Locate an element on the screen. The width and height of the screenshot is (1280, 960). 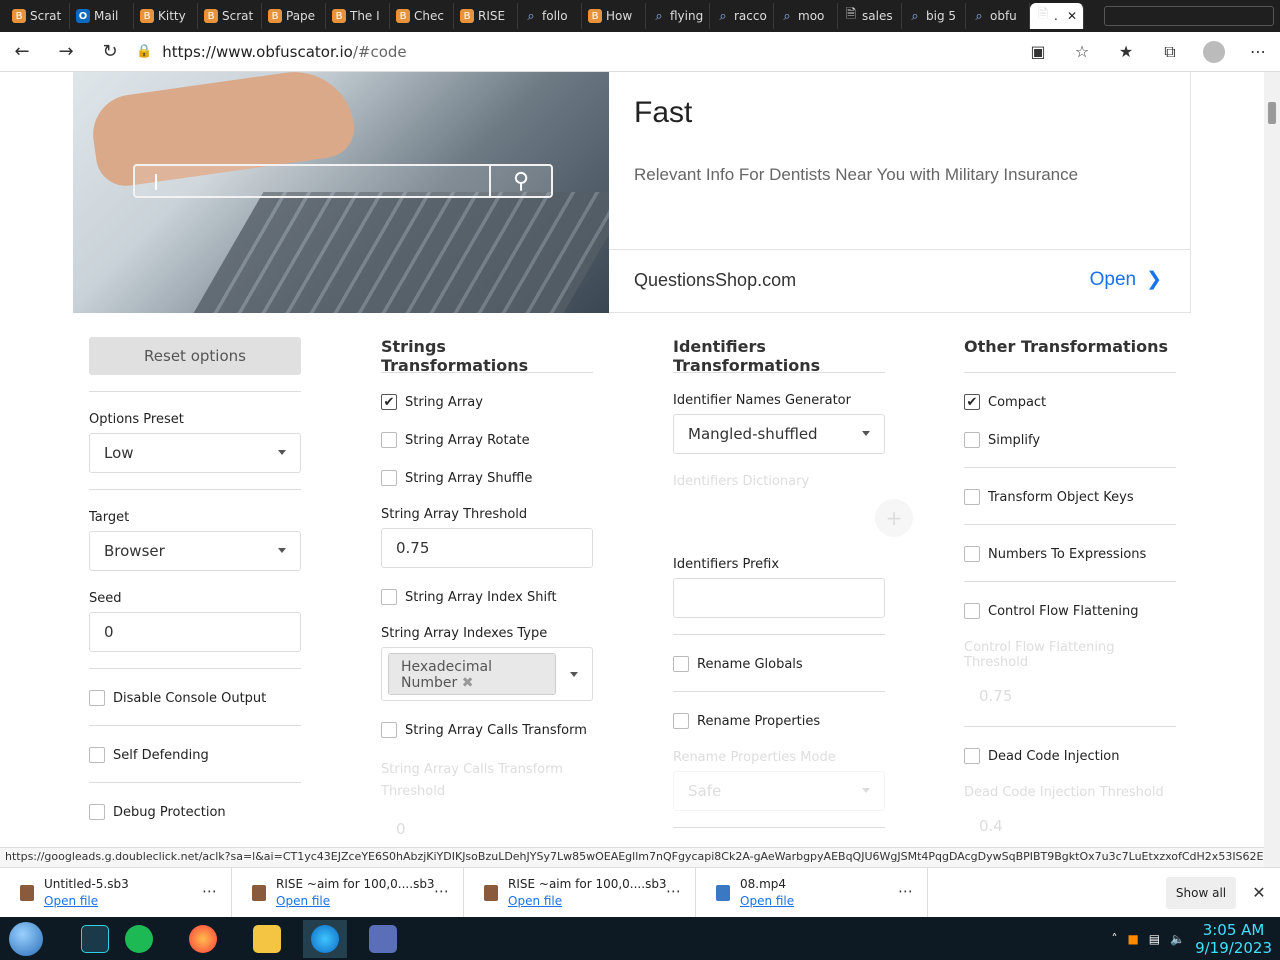
app-window-icon is located at coordinates (383, 939).